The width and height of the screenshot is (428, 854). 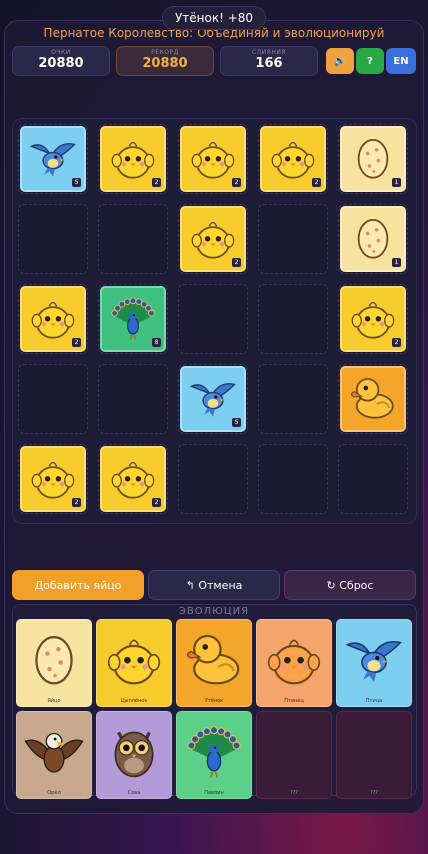 What do you see at coordinates (214, 18) in the screenshot?
I see `toast-notification: Утёнок! +80` at bounding box center [214, 18].